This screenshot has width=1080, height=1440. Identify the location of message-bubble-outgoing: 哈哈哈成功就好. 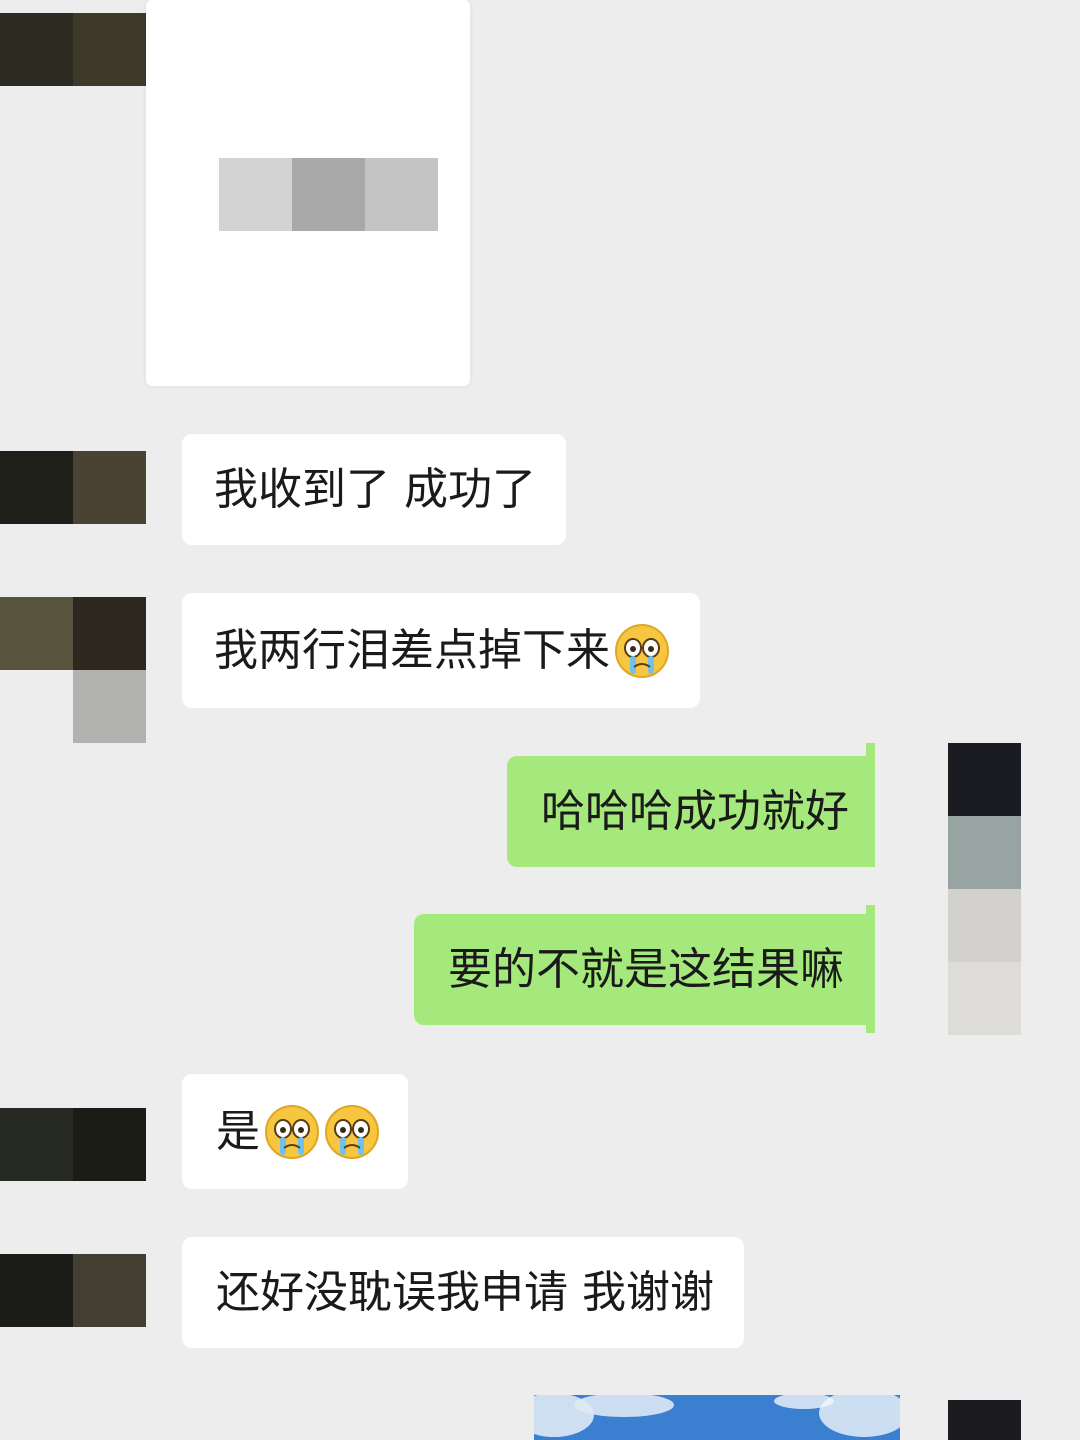
(686, 811).